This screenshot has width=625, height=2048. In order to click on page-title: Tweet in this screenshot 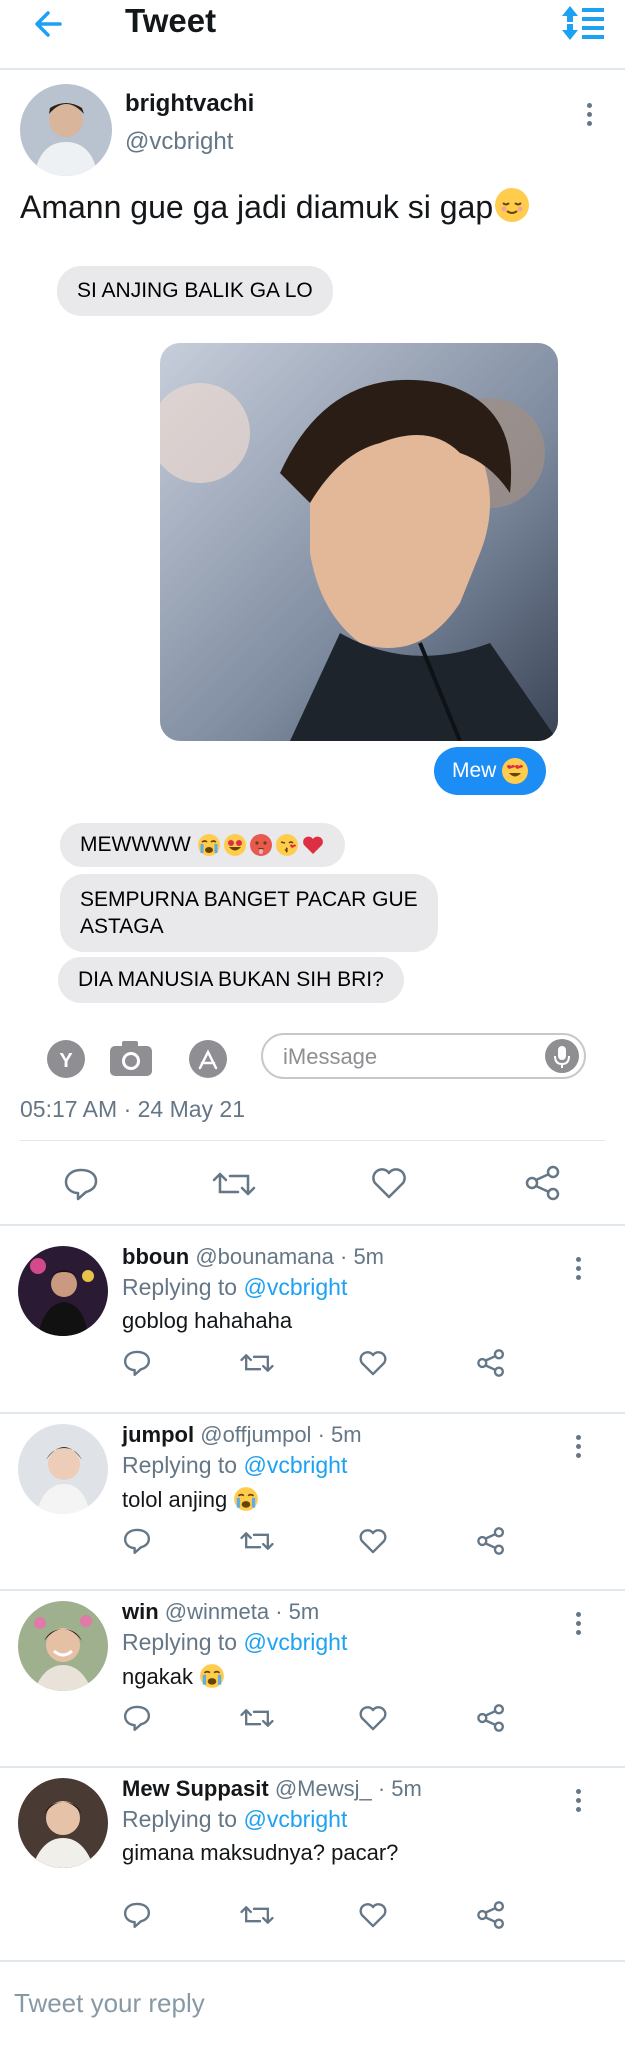, I will do `click(171, 20)`.